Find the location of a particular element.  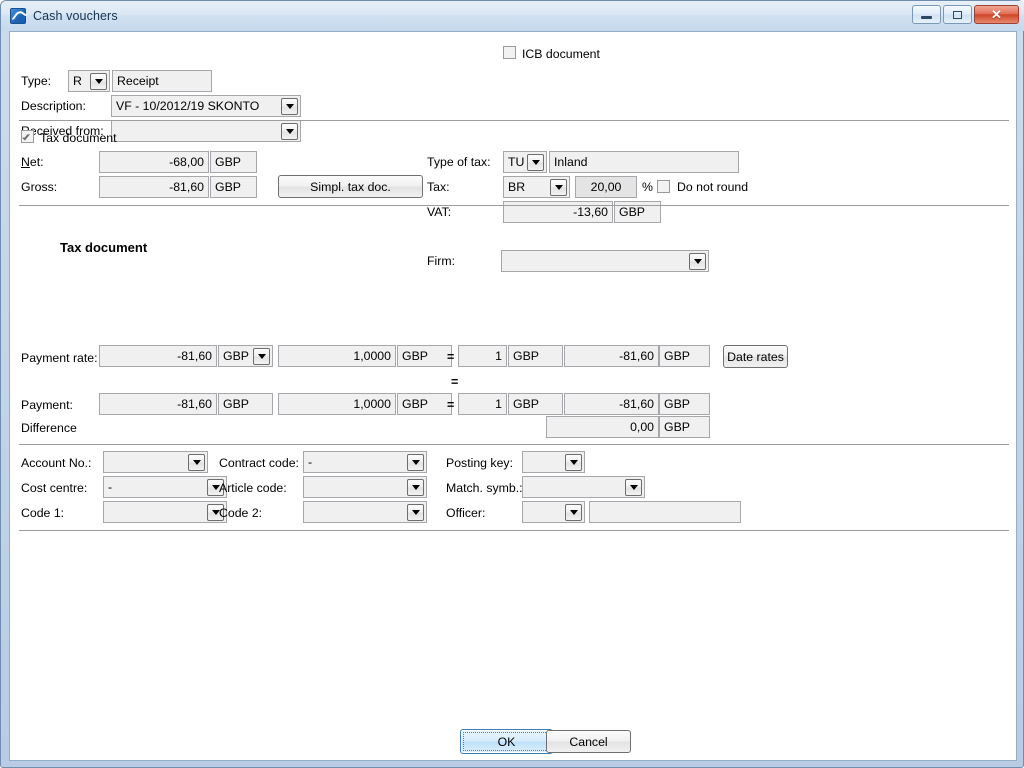

minimize-button is located at coordinates (926, 14).